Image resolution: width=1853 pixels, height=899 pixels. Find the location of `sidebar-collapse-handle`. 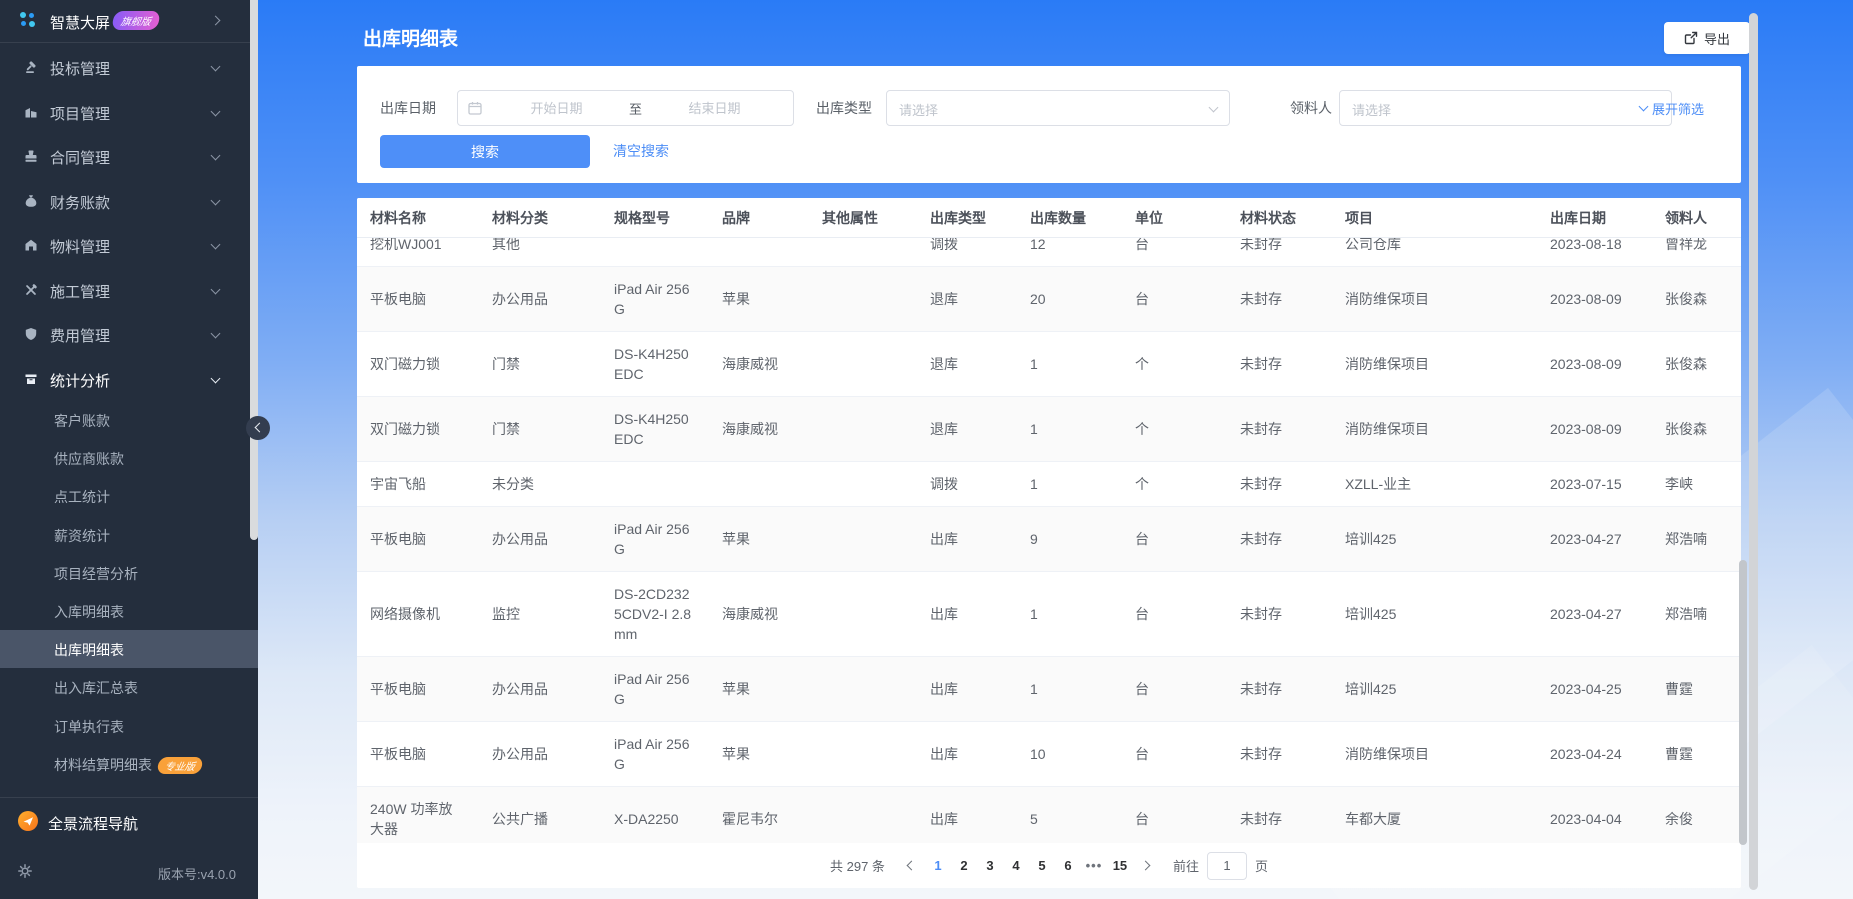

sidebar-collapse-handle is located at coordinates (258, 428).